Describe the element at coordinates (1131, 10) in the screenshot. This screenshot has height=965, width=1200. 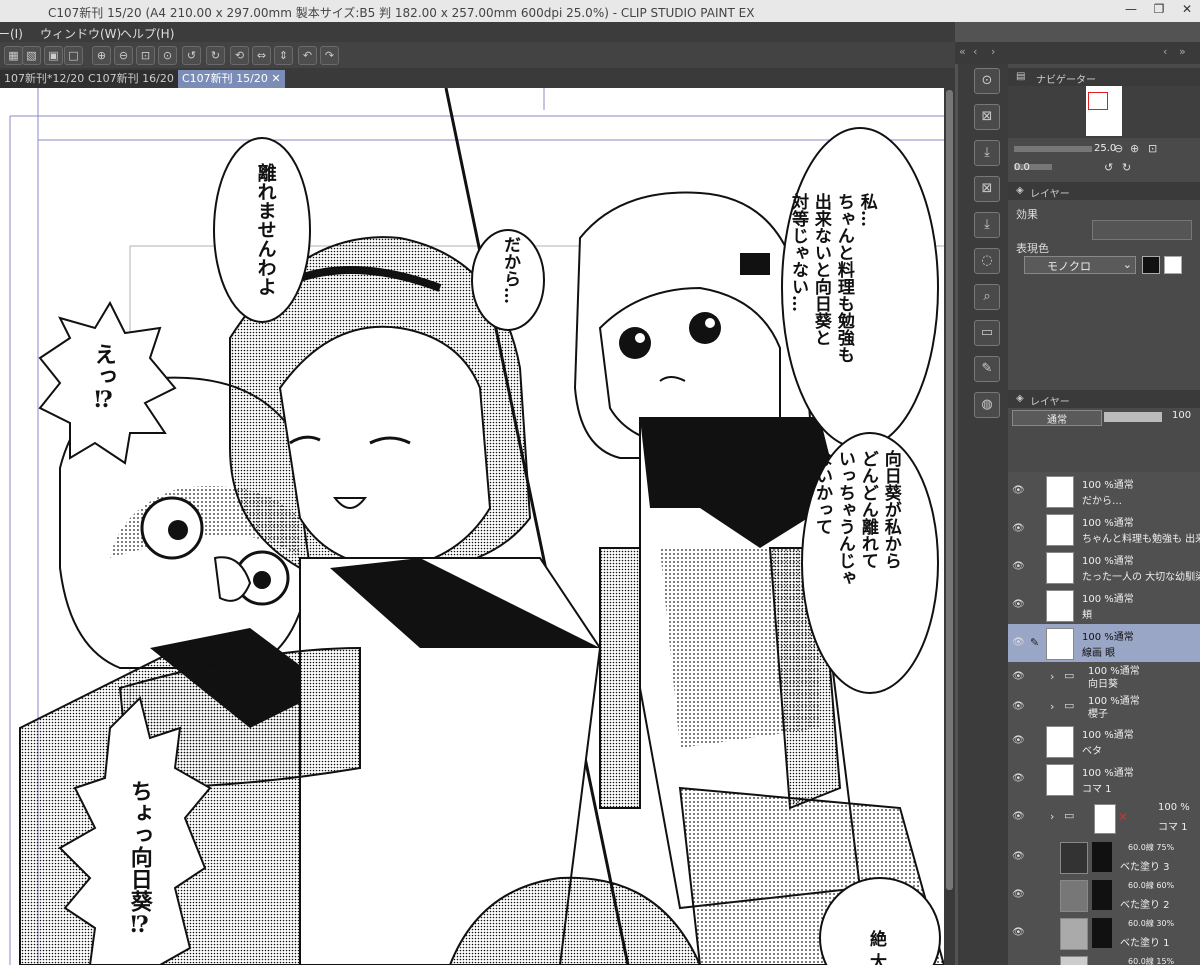
I see `minimize-button: —` at that location.